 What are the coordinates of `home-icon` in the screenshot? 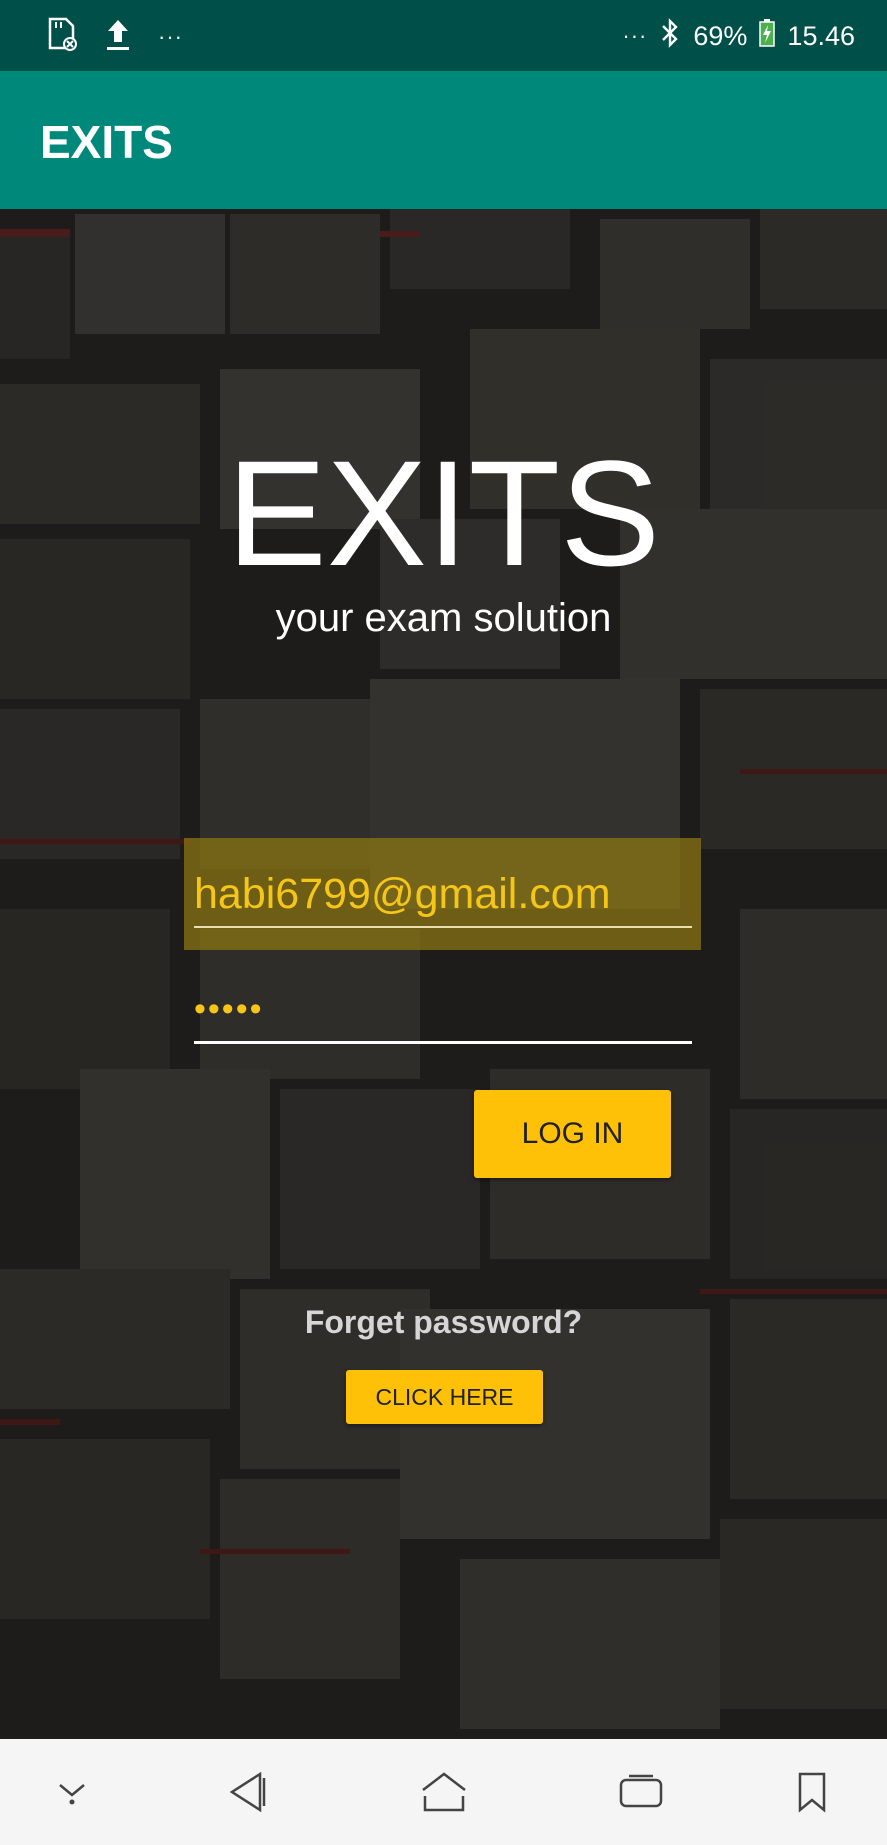 It's located at (444, 1792).